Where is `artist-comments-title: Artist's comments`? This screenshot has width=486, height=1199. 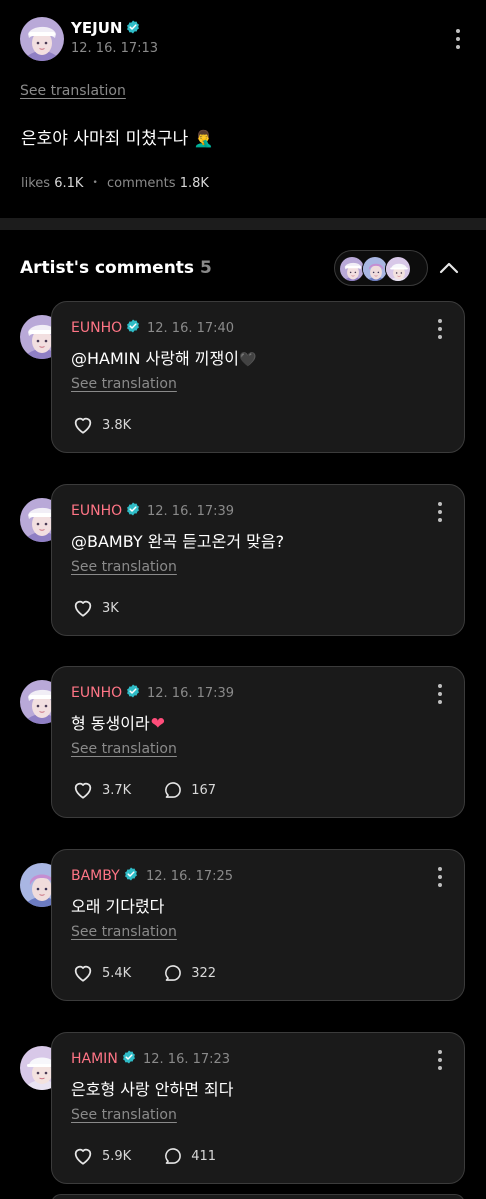
artist-comments-title: Artist's comments is located at coordinates (107, 268).